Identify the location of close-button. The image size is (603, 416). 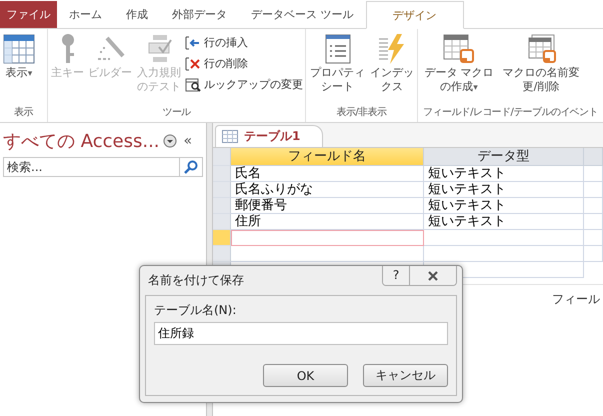
(433, 275).